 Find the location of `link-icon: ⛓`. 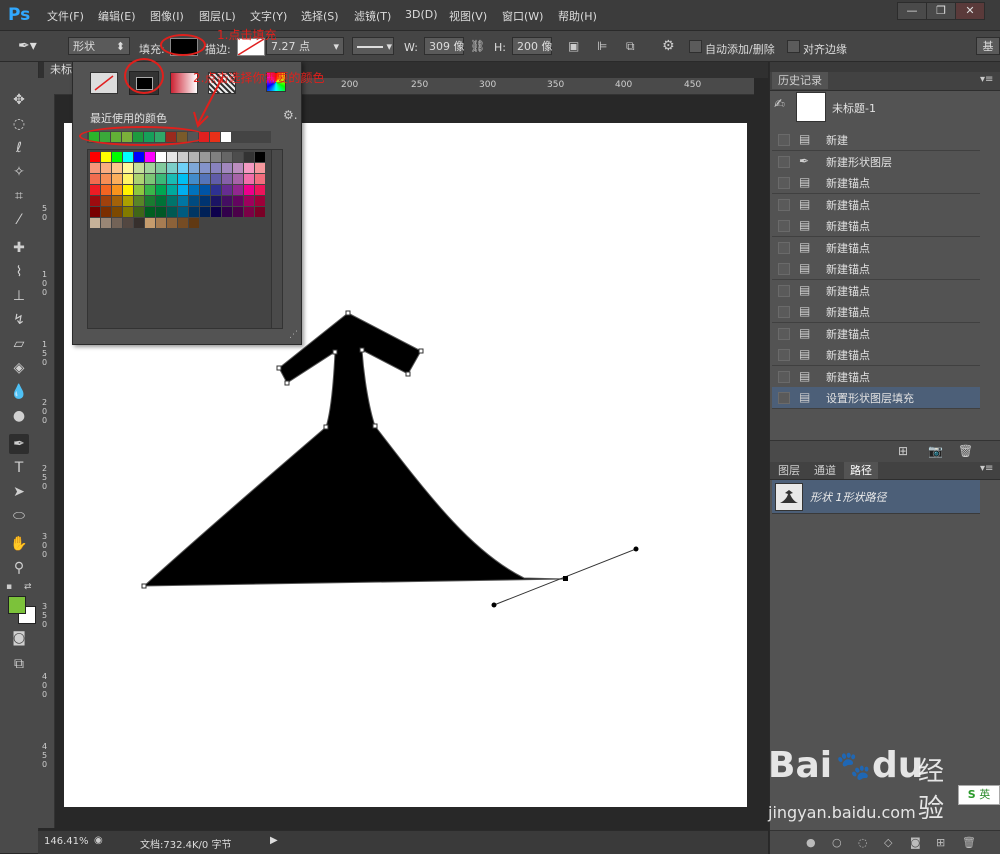

link-icon: ⛓ is located at coordinates (477, 46).